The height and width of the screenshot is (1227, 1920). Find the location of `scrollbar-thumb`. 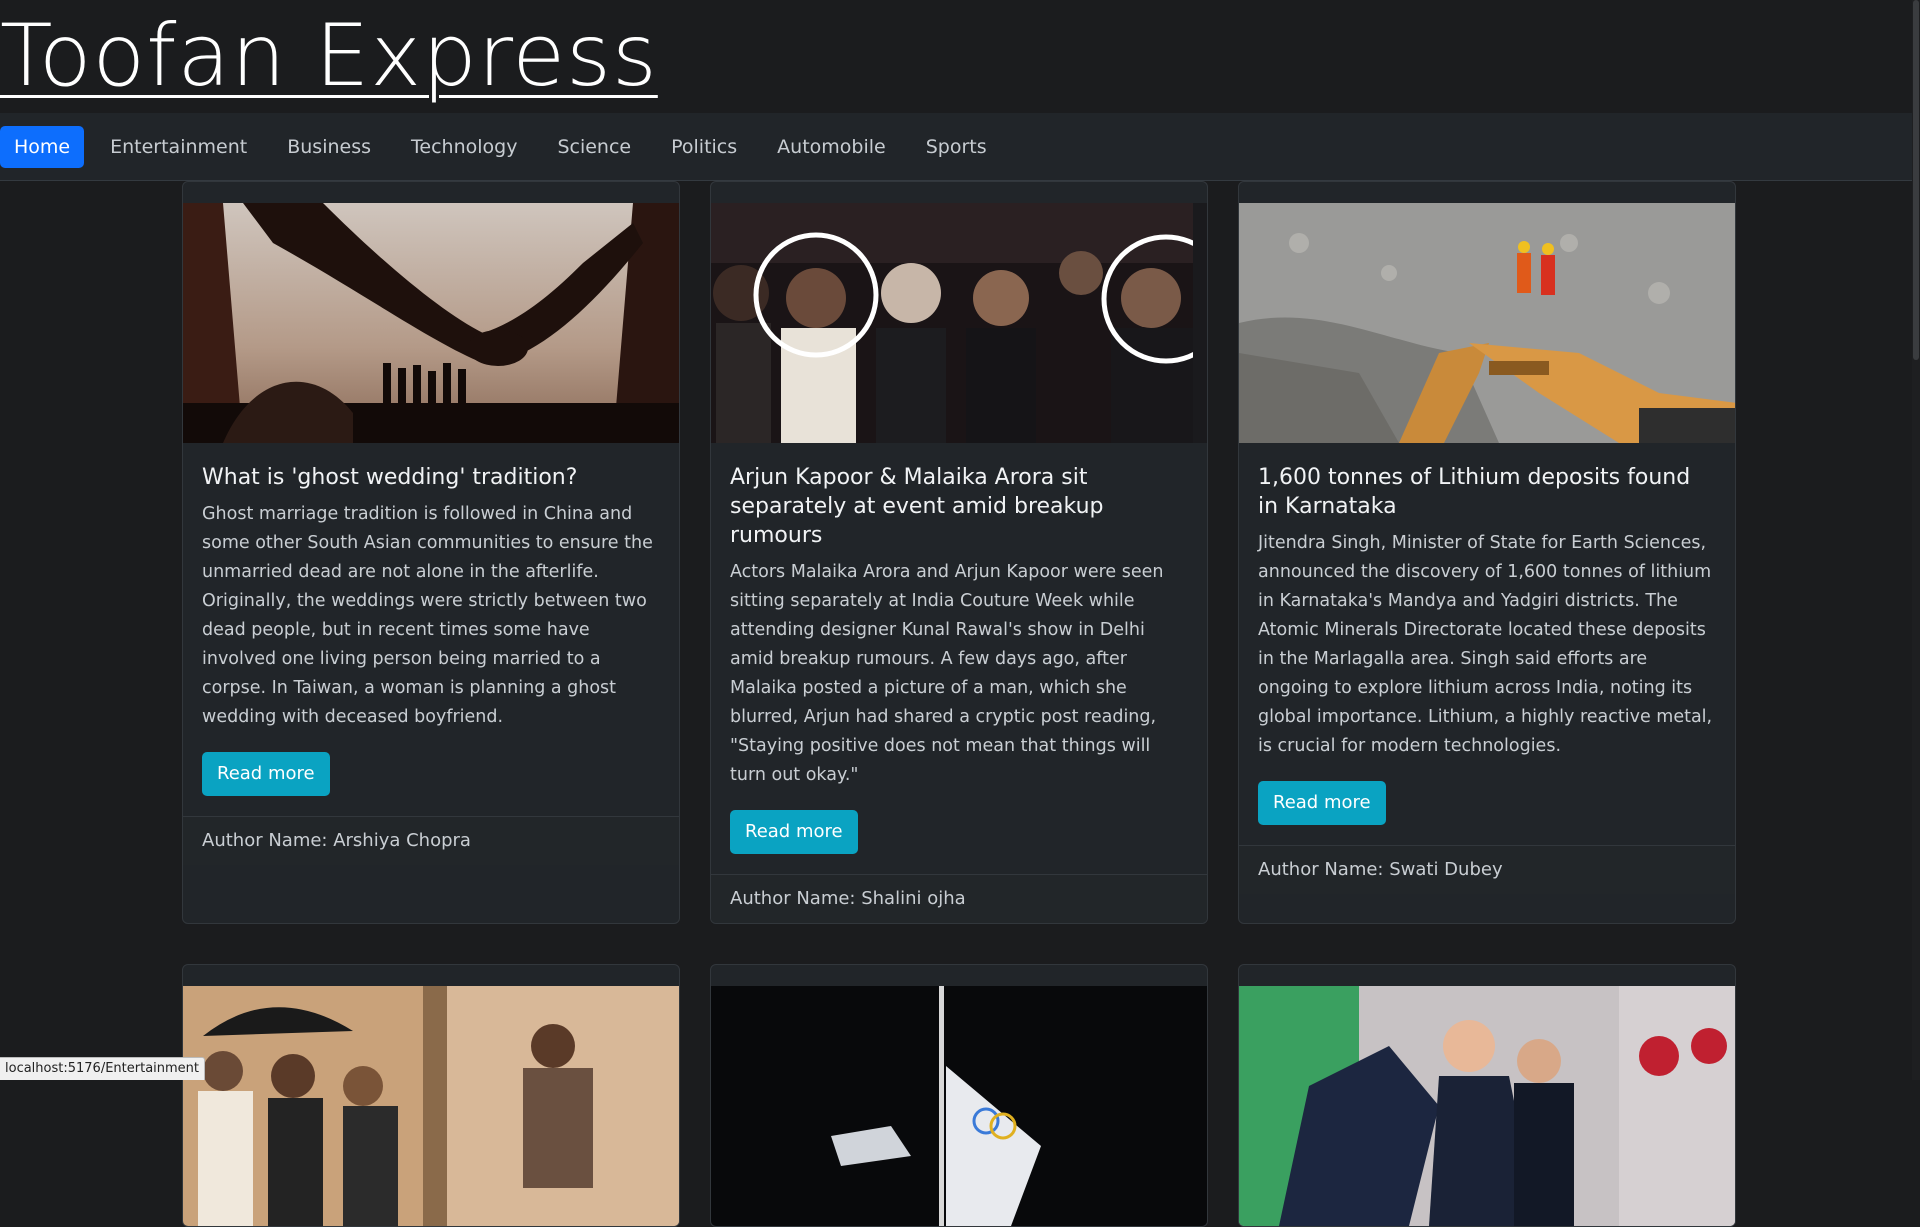

scrollbar-thumb is located at coordinates (1916, 180).